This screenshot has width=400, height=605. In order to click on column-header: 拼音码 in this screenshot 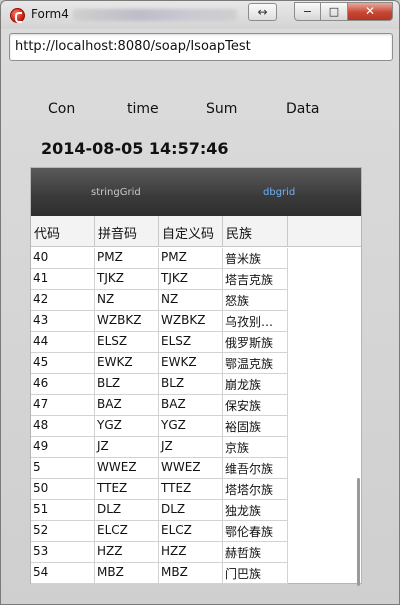, I will do `click(127, 231)`.